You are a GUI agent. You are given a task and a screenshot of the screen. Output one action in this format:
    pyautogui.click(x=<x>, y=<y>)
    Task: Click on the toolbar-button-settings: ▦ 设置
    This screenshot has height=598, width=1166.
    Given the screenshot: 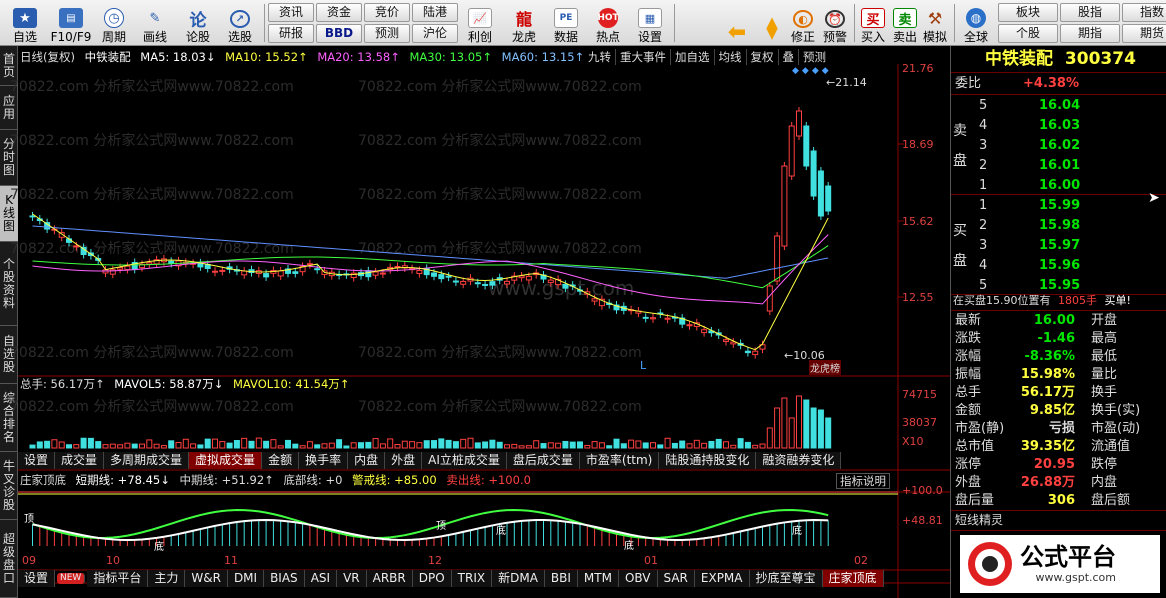 What is the action you would take?
    pyautogui.click(x=650, y=23)
    